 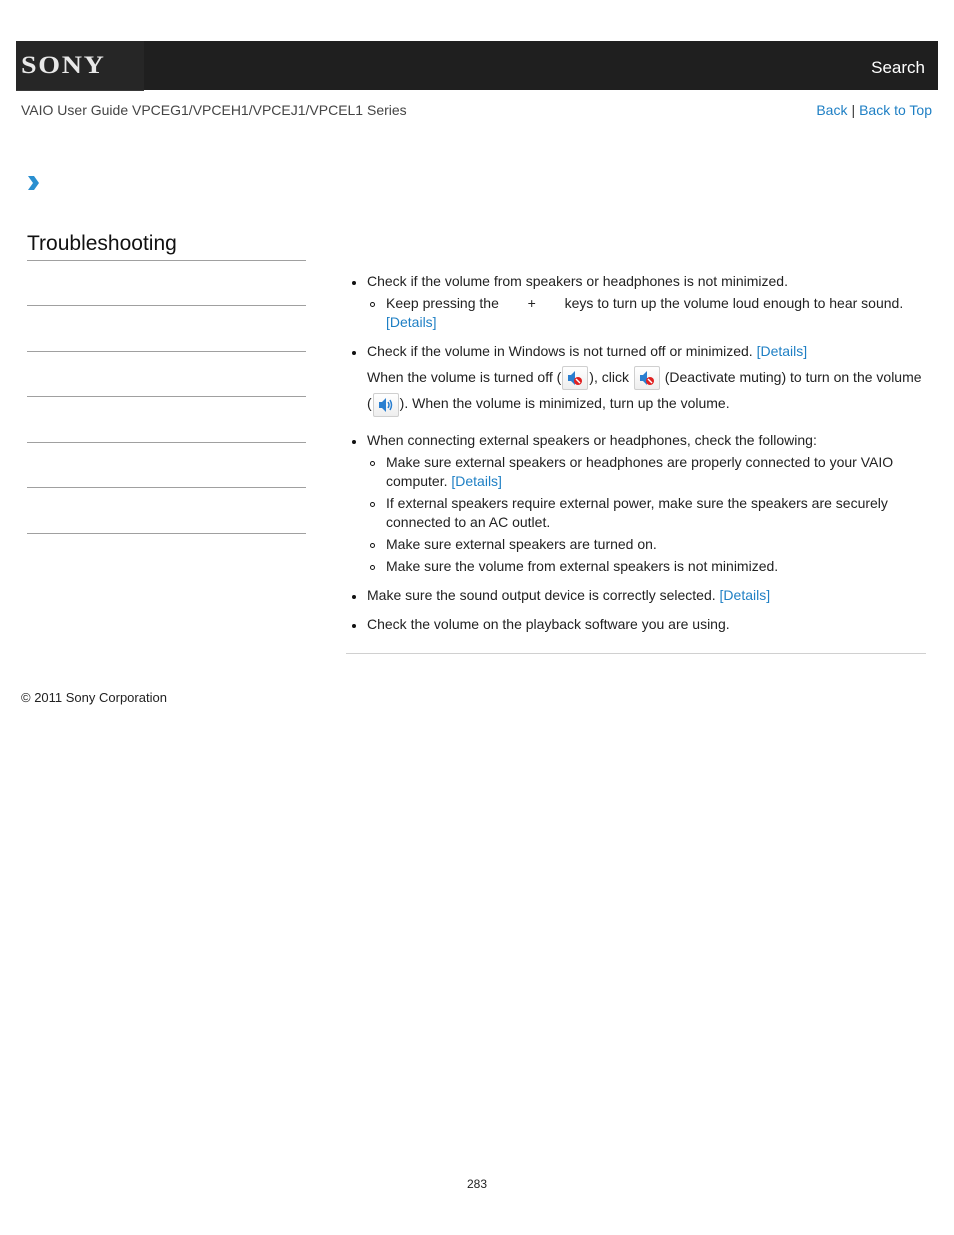 What do you see at coordinates (609, 377) in the screenshot?
I see `item-text: ), click` at bounding box center [609, 377].